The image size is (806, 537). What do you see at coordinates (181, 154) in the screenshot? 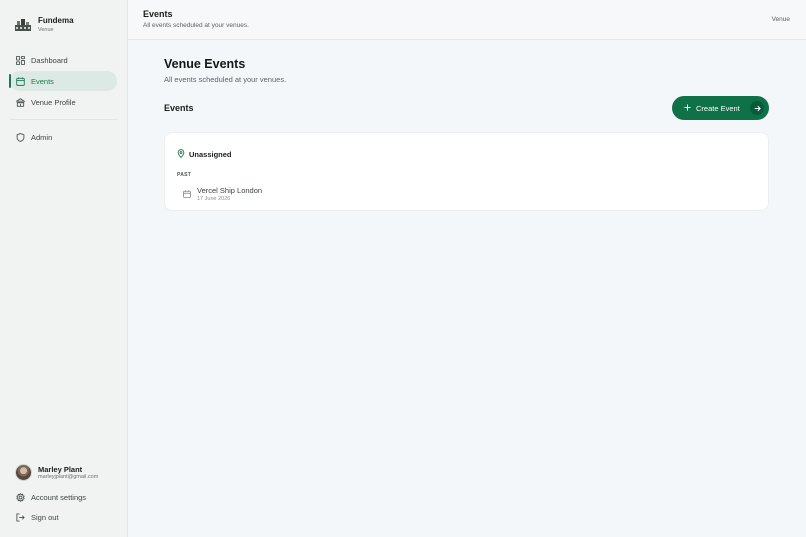
I see `map-pin-icon` at bounding box center [181, 154].